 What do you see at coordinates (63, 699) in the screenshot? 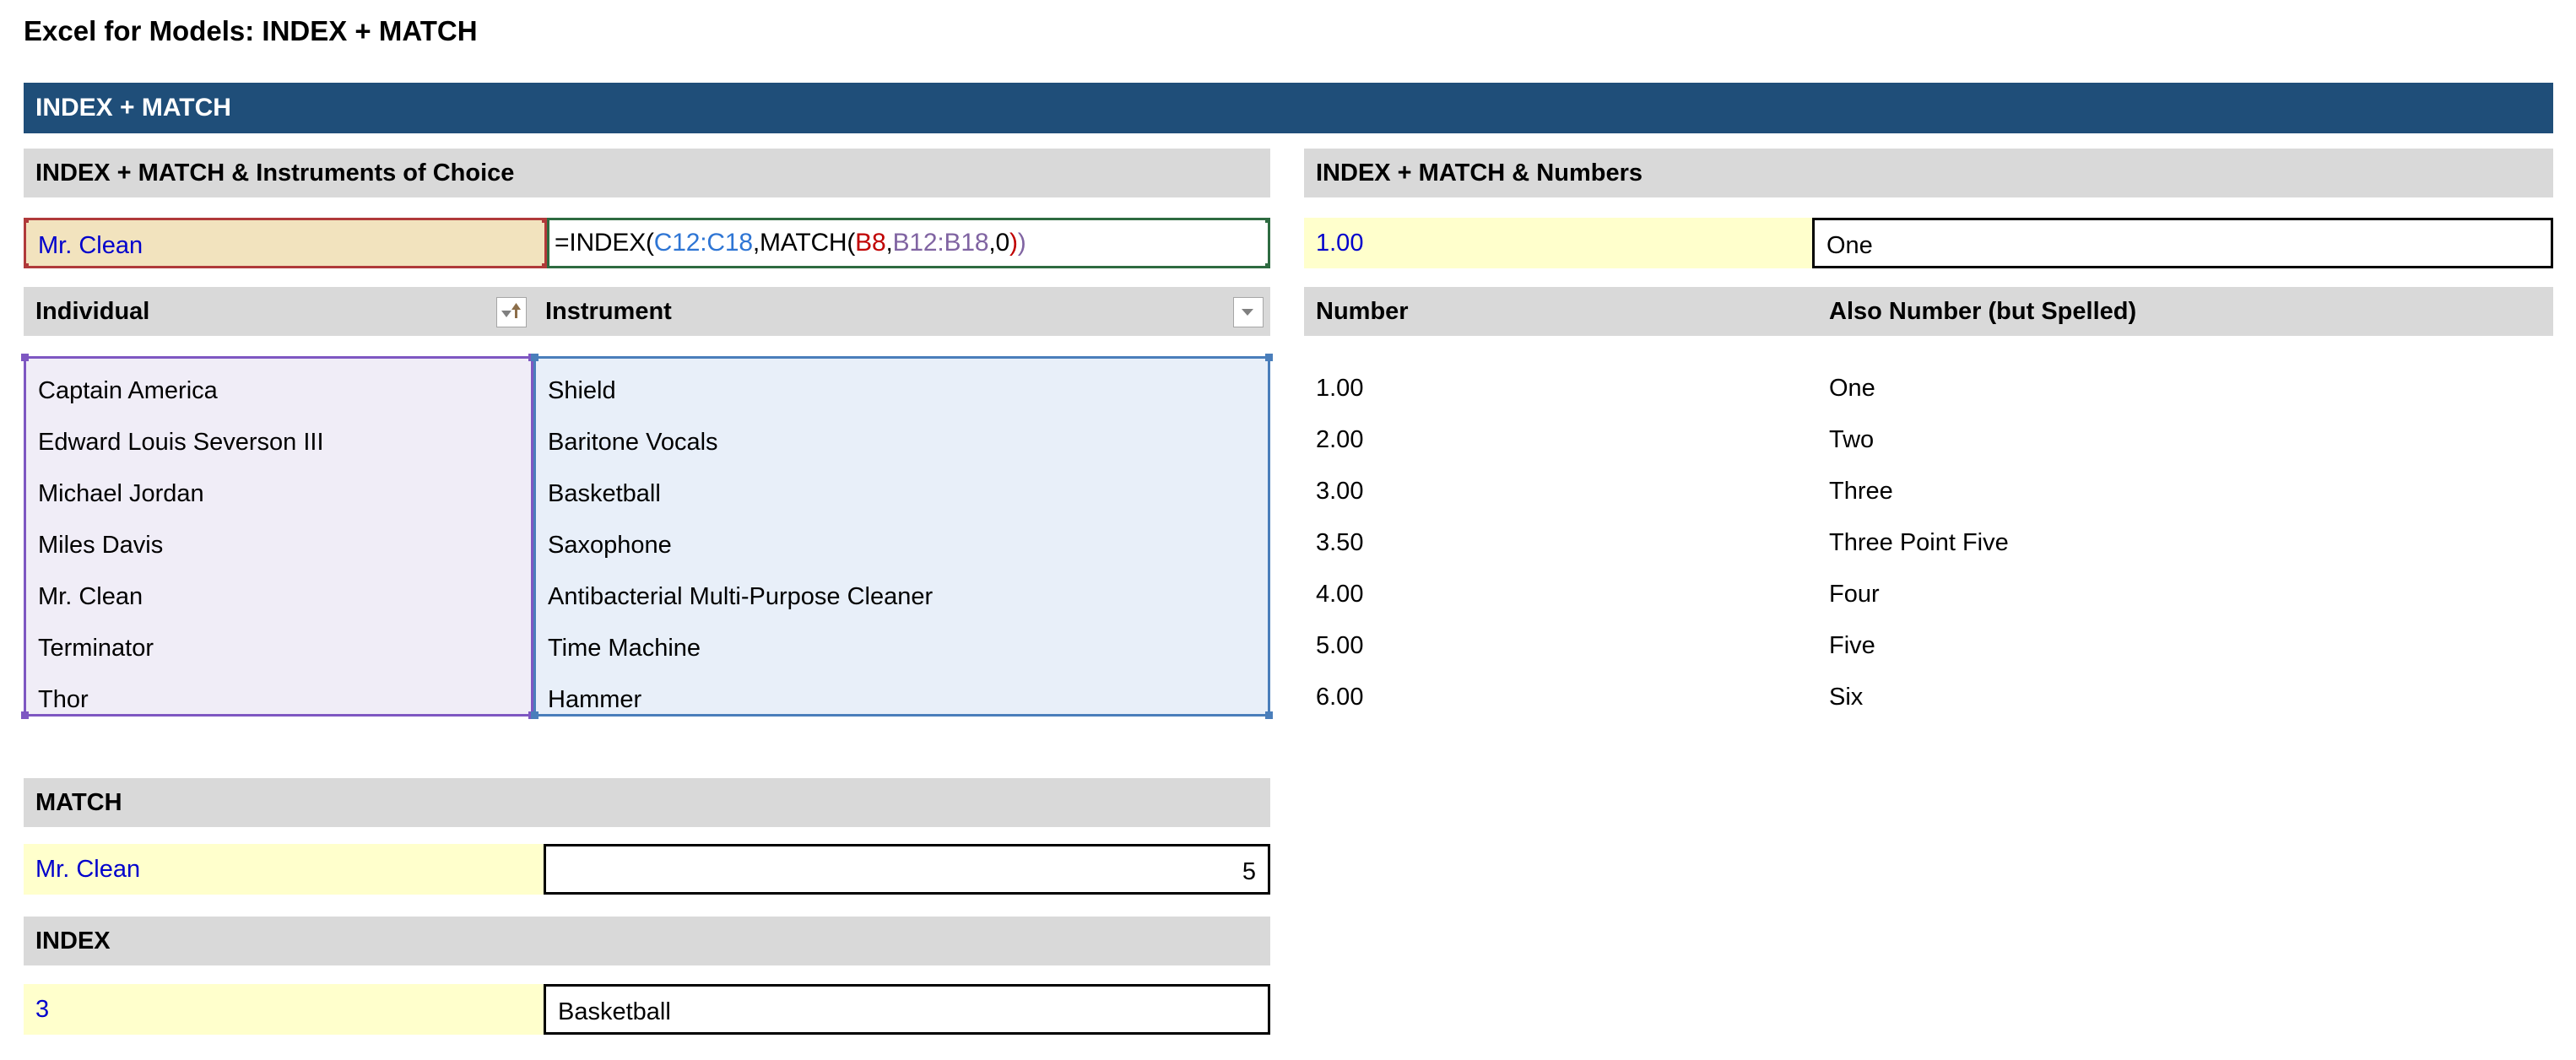
I see `individual-cell-value: Thor` at bounding box center [63, 699].